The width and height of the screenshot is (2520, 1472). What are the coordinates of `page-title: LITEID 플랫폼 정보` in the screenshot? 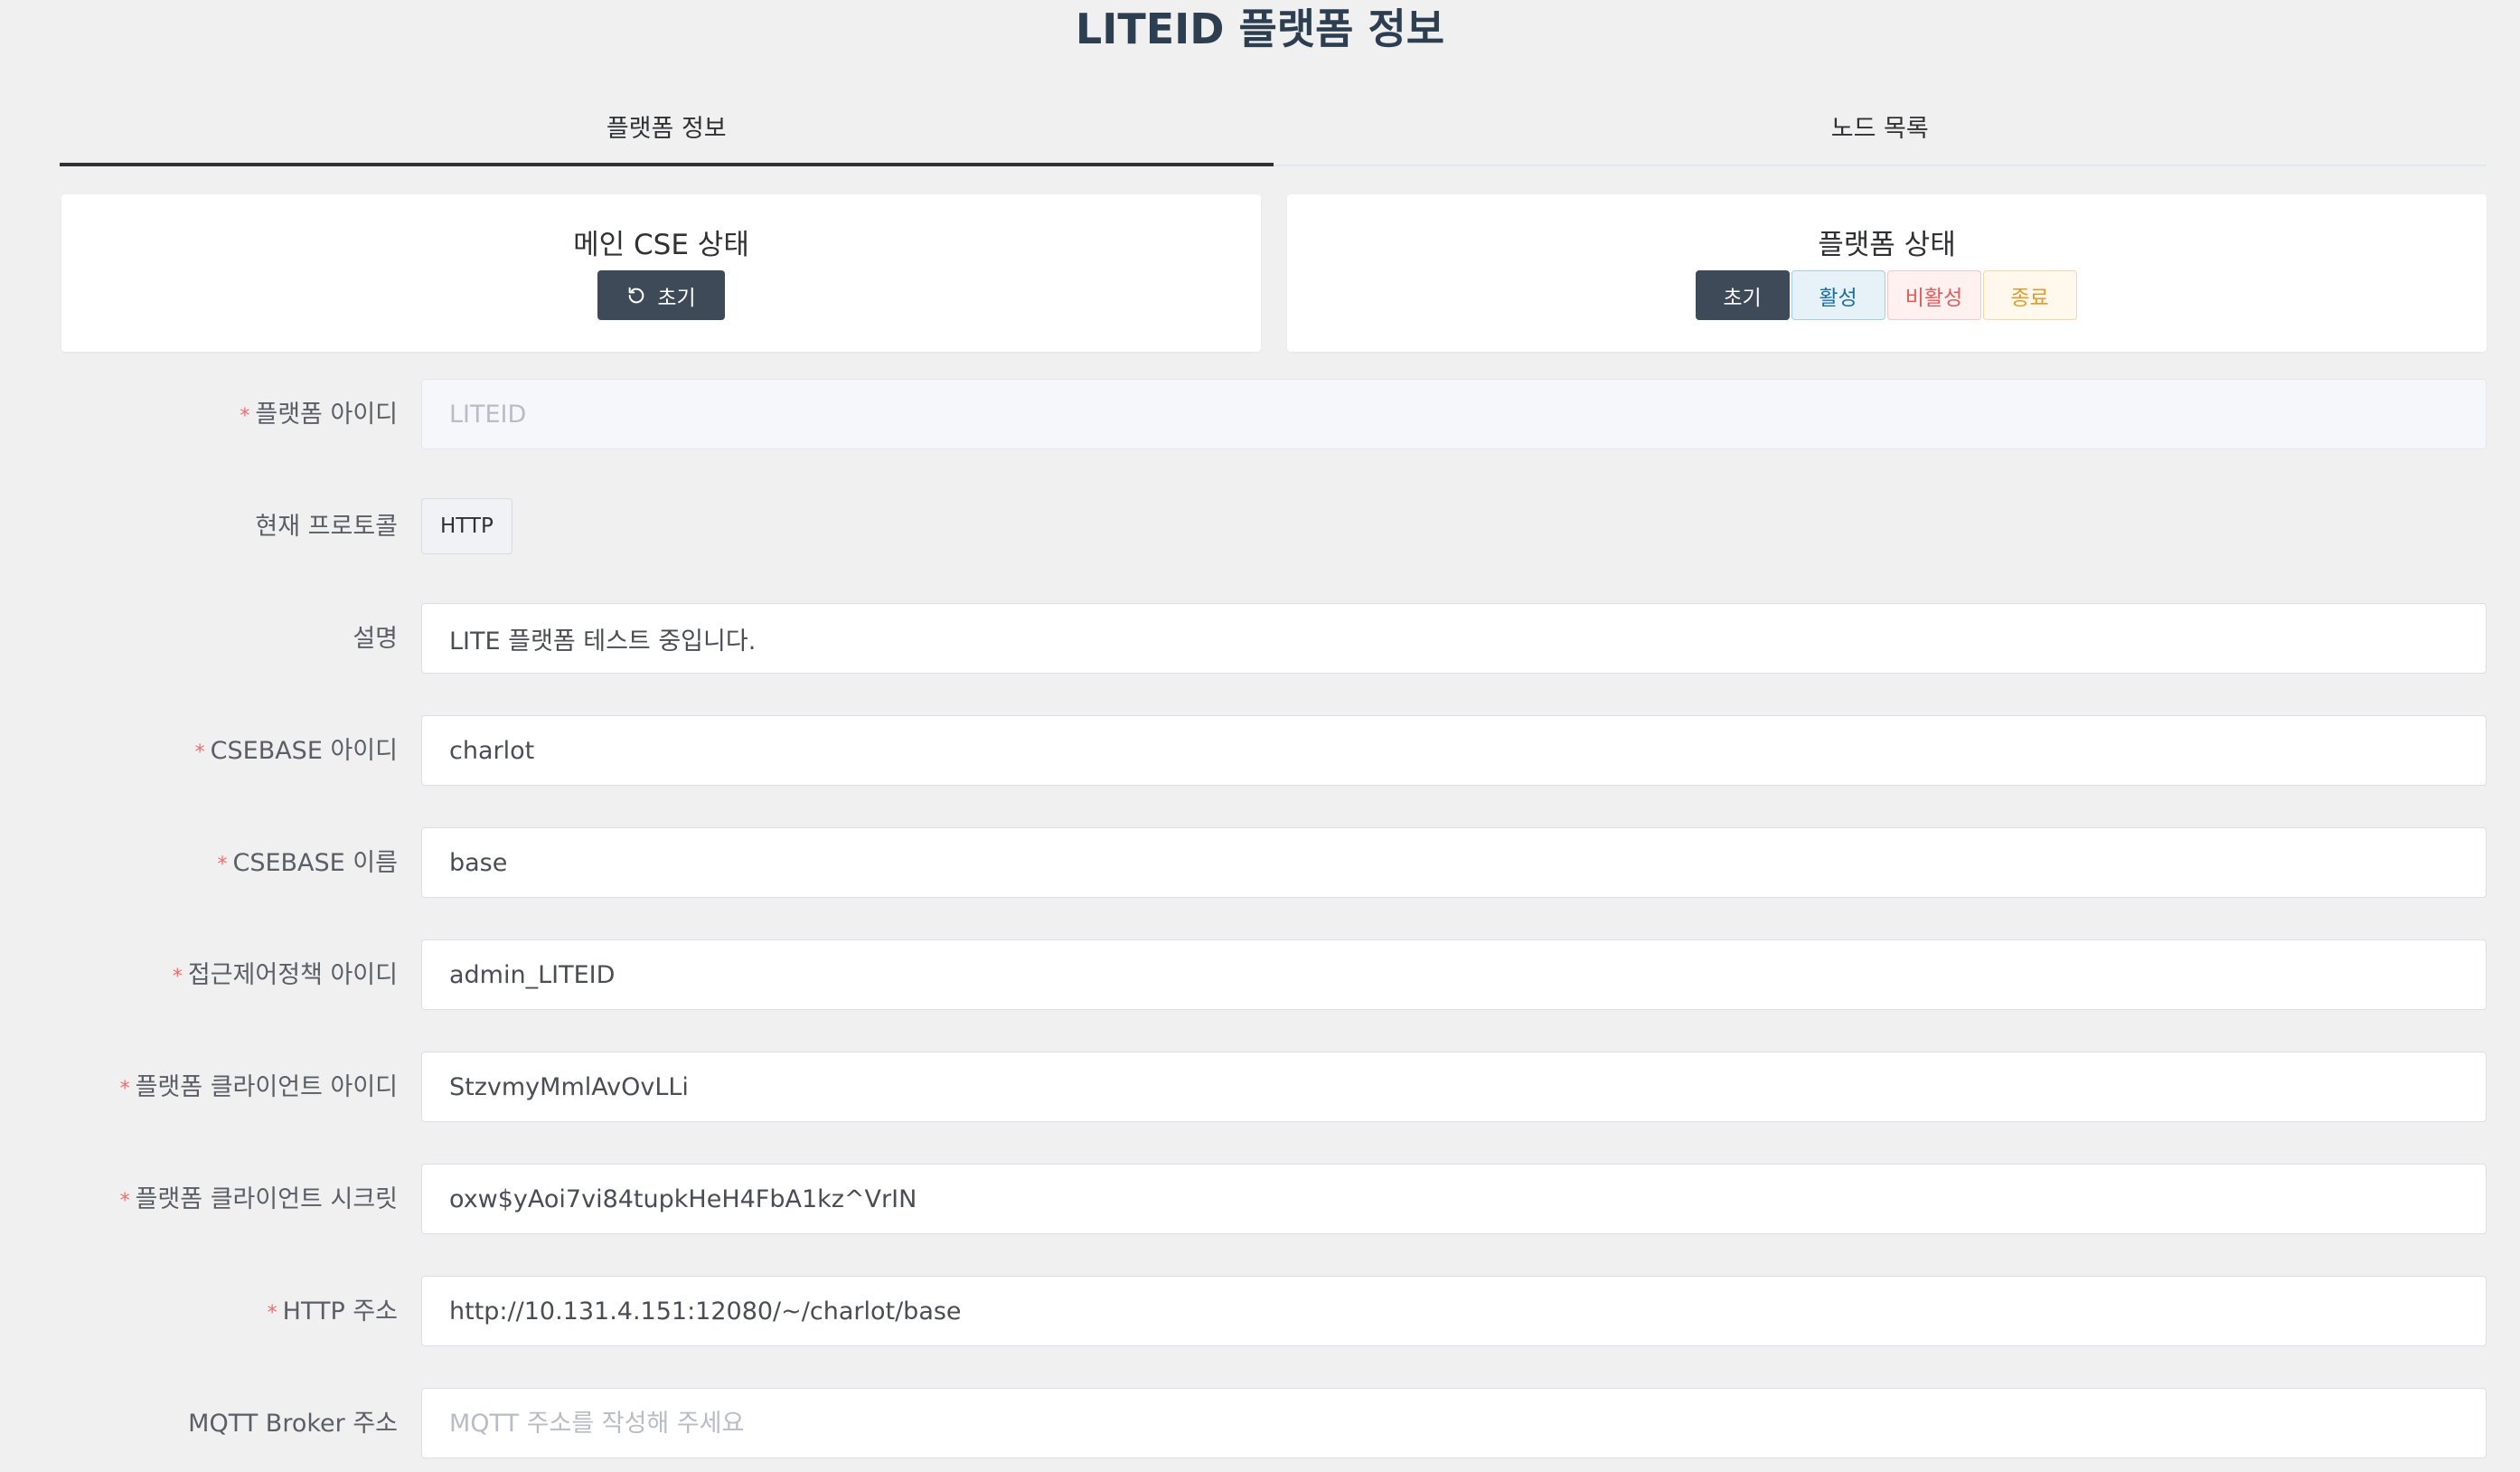 It's located at (1260, 29).